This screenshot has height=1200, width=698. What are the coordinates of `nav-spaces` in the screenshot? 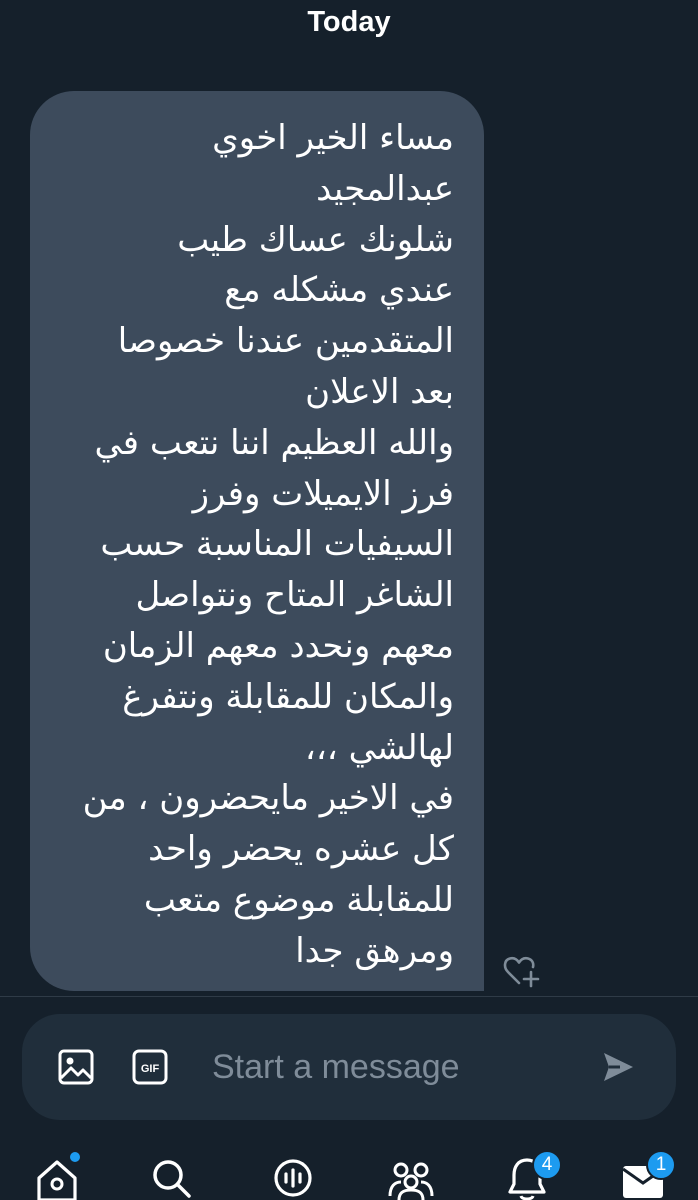 It's located at (293, 1178).